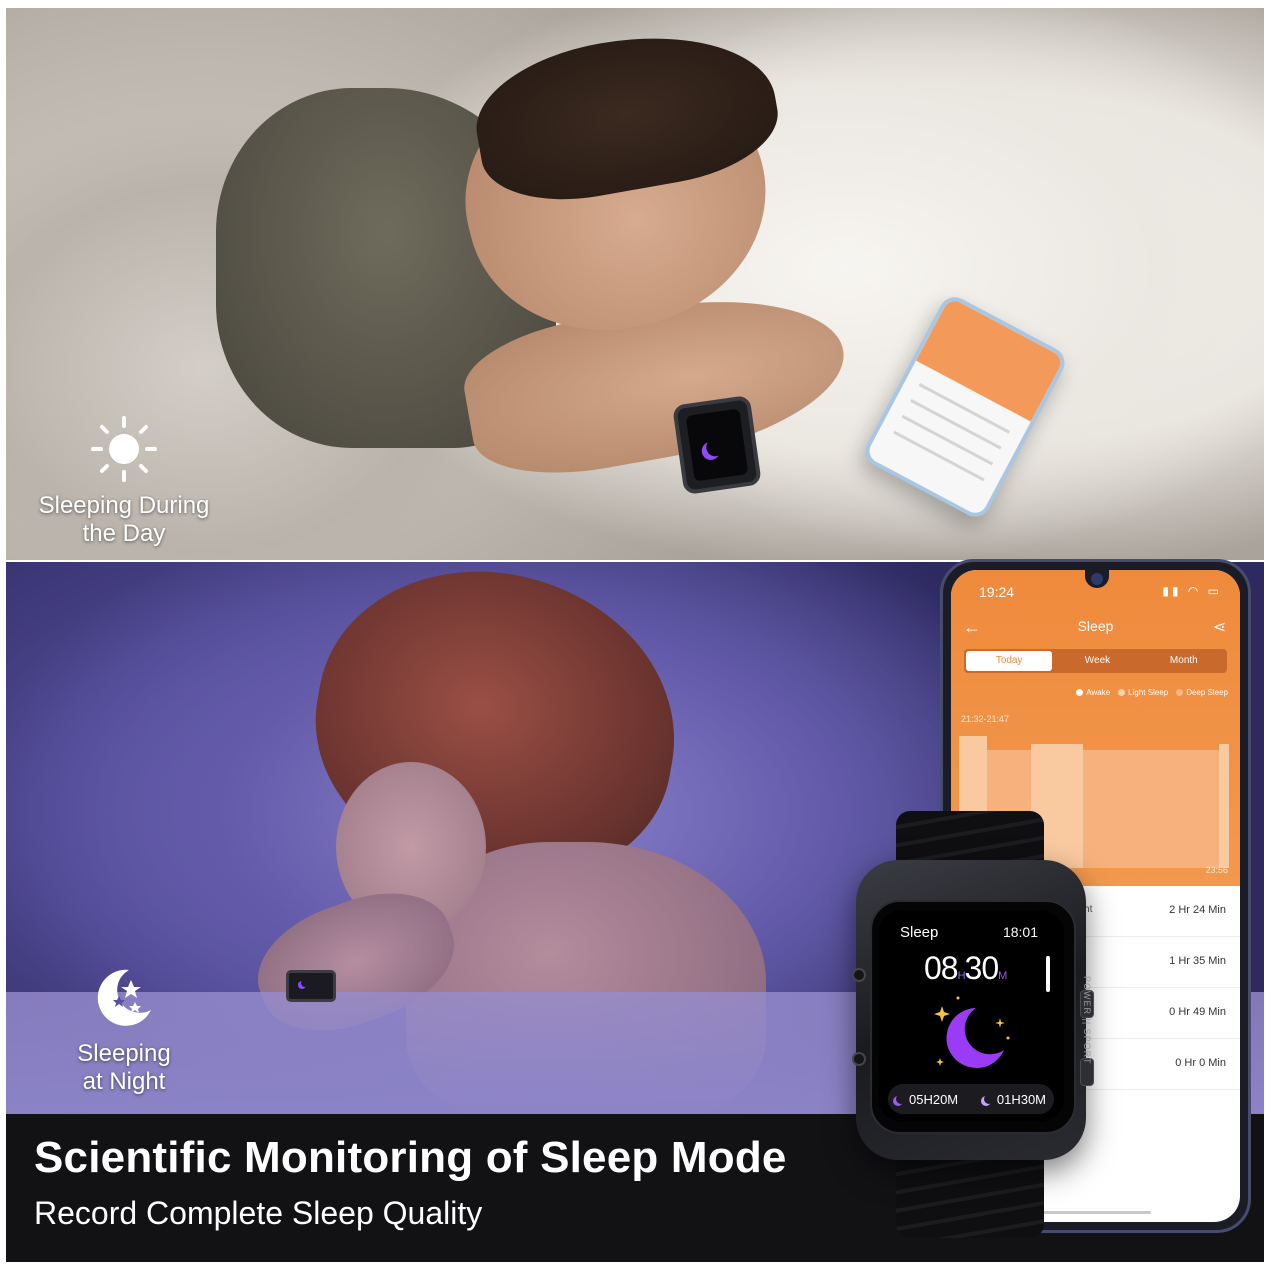 This screenshot has height=1269, width=1270. Describe the element at coordinates (972, 1032) in the screenshot. I see `moon-icon` at that location.